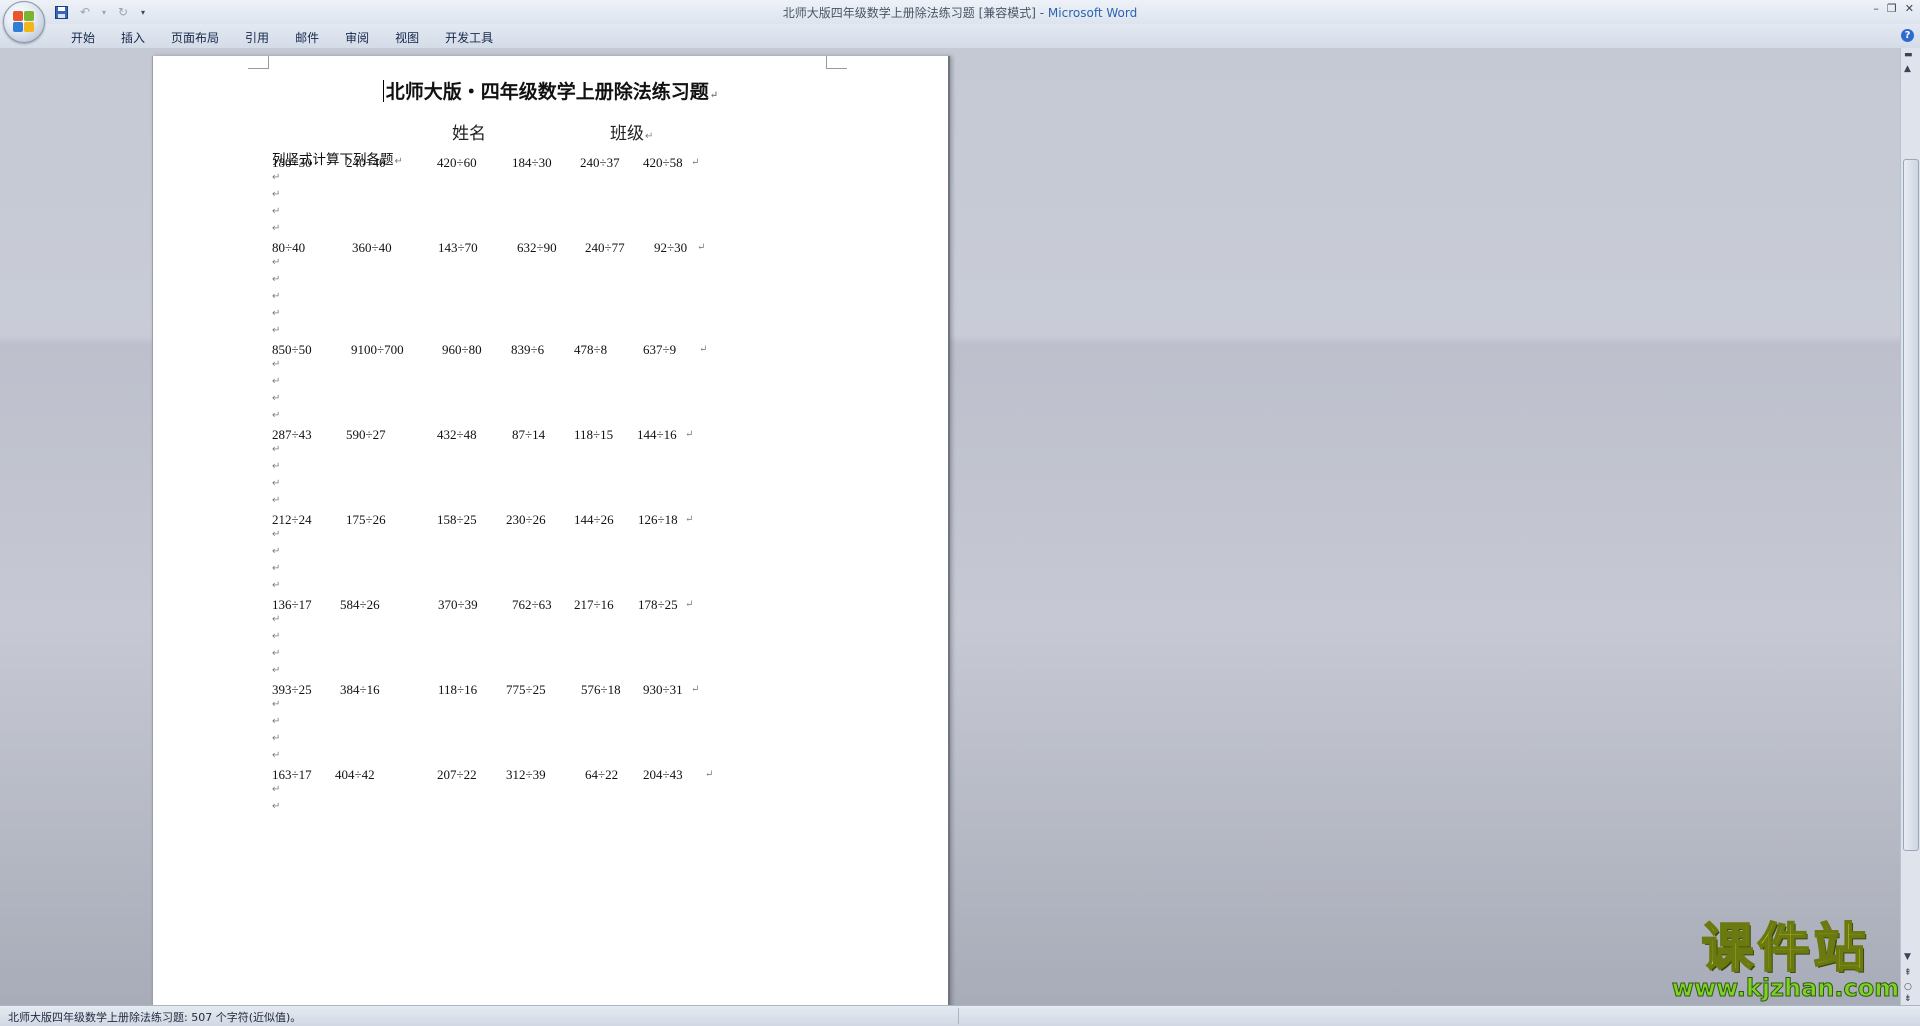  I want to click on division-problem: 143÷70, so click(458, 247).